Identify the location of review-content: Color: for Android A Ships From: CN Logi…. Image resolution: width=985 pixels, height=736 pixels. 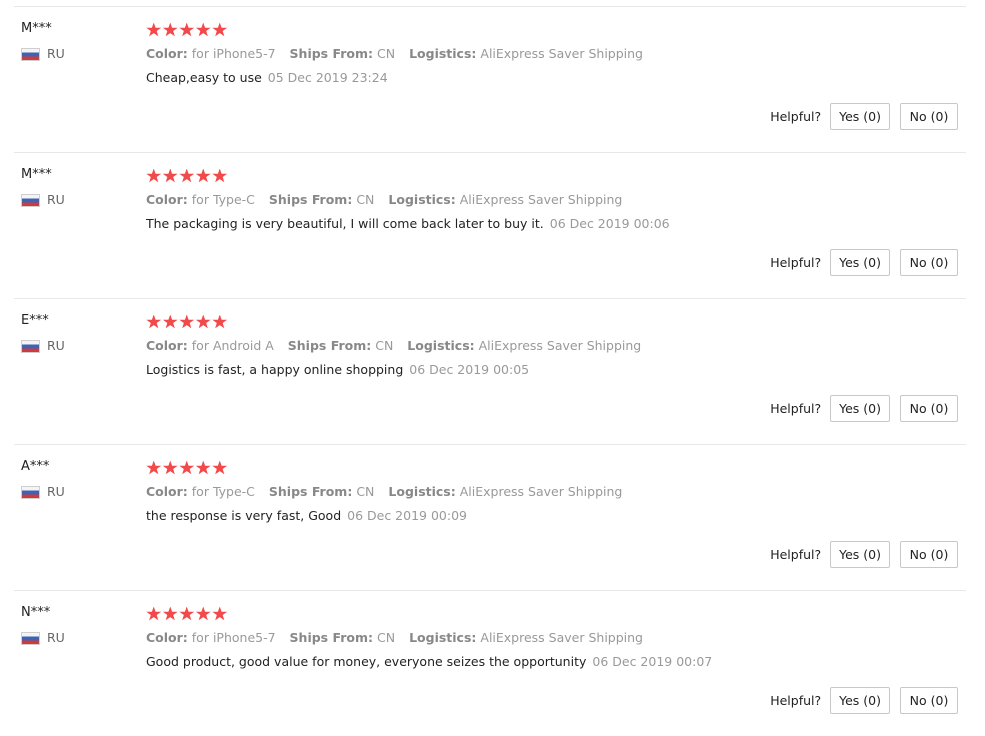
(551, 345).